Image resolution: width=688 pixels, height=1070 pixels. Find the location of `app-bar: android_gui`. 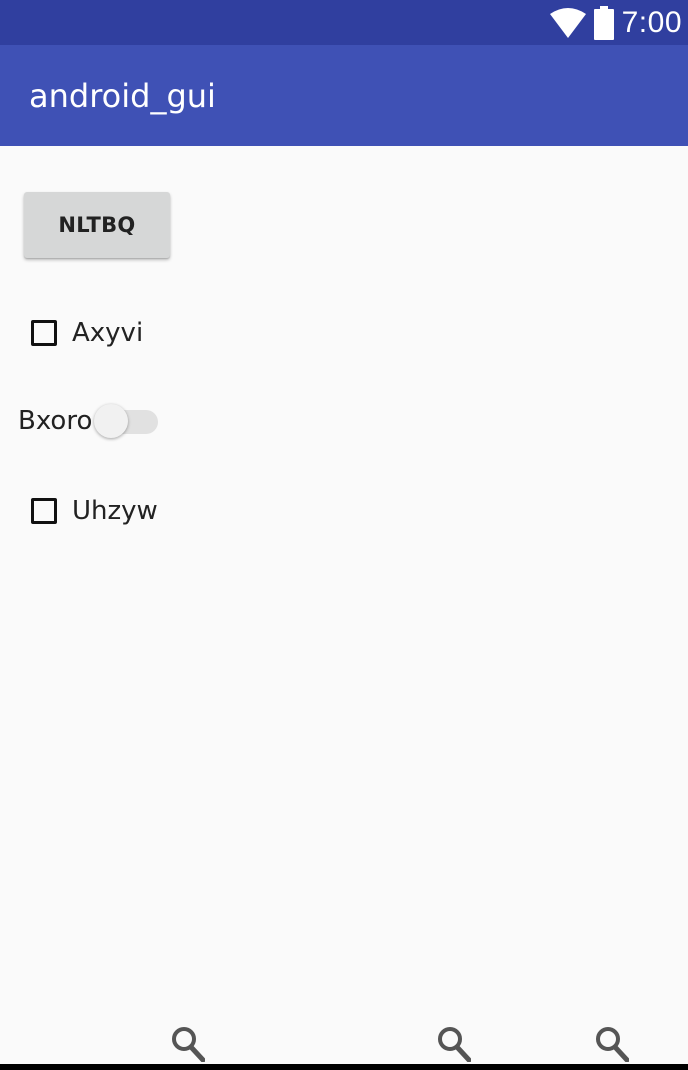

app-bar: android_gui is located at coordinates (344, 95).